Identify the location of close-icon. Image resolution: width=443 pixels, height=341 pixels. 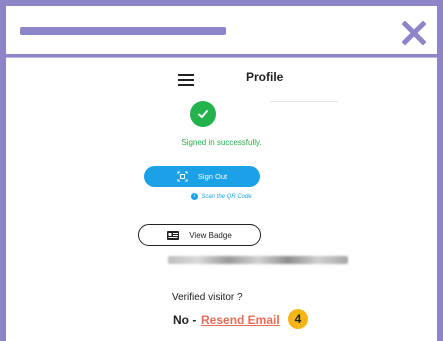
(414, 33).